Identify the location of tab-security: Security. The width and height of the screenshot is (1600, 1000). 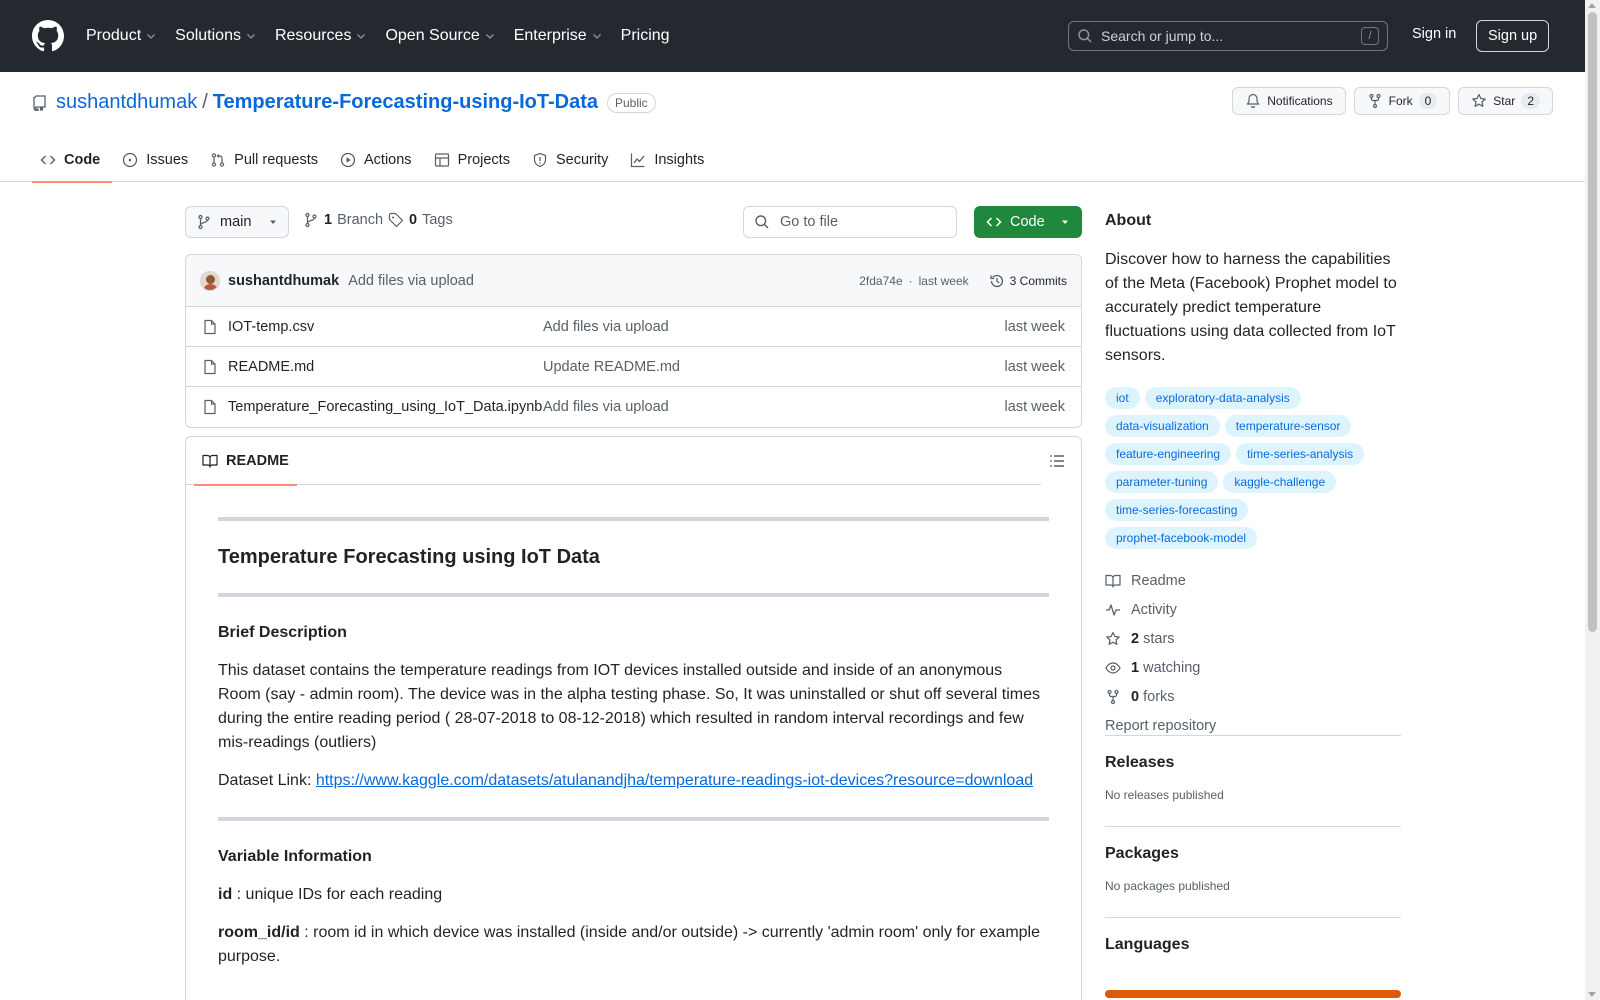
(572, 160).